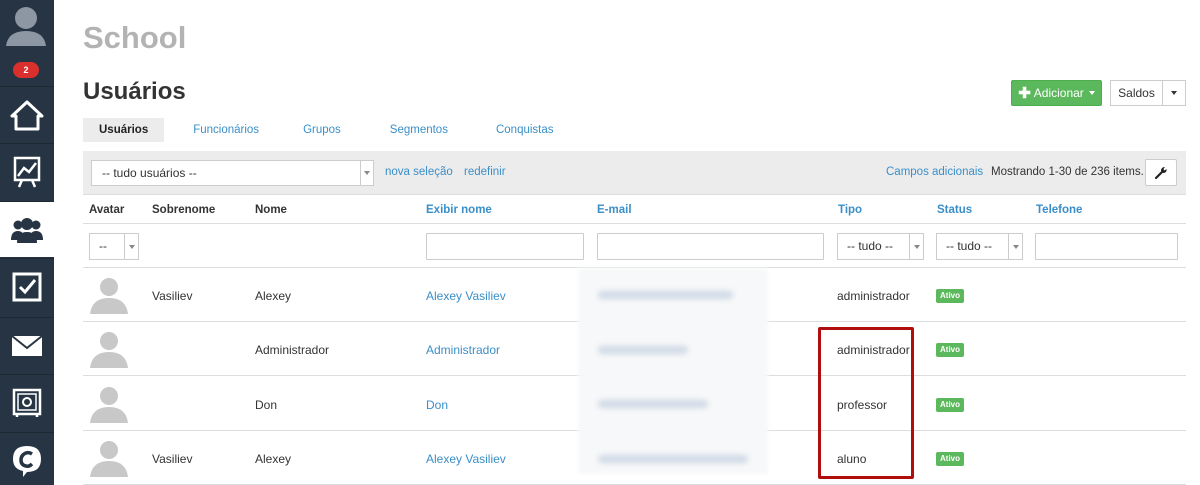 Image resolution: width=1200 pixels, height=485 pixels. Describe the element at coordinates (866, 403) in the screenshot. I see `type-column-highlight` at that location.